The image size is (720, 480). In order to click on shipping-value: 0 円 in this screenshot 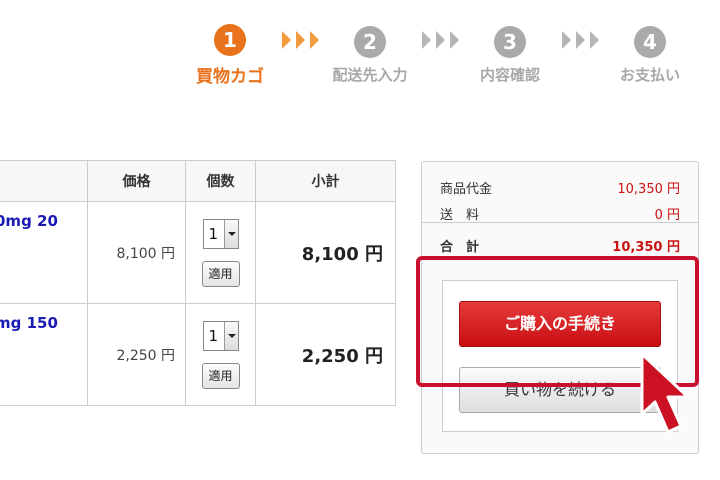, I will do `click(667, 215)`.